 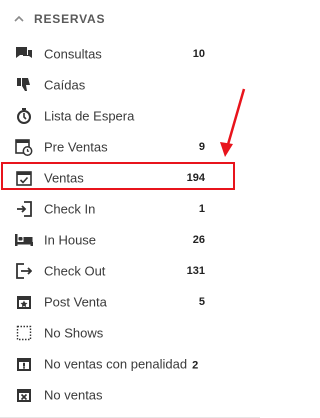 What do you see at coordinates (89, 115) in the screenshot?
I see `menu-item-label: Lista de Espera` at bounding box center [89, 115].